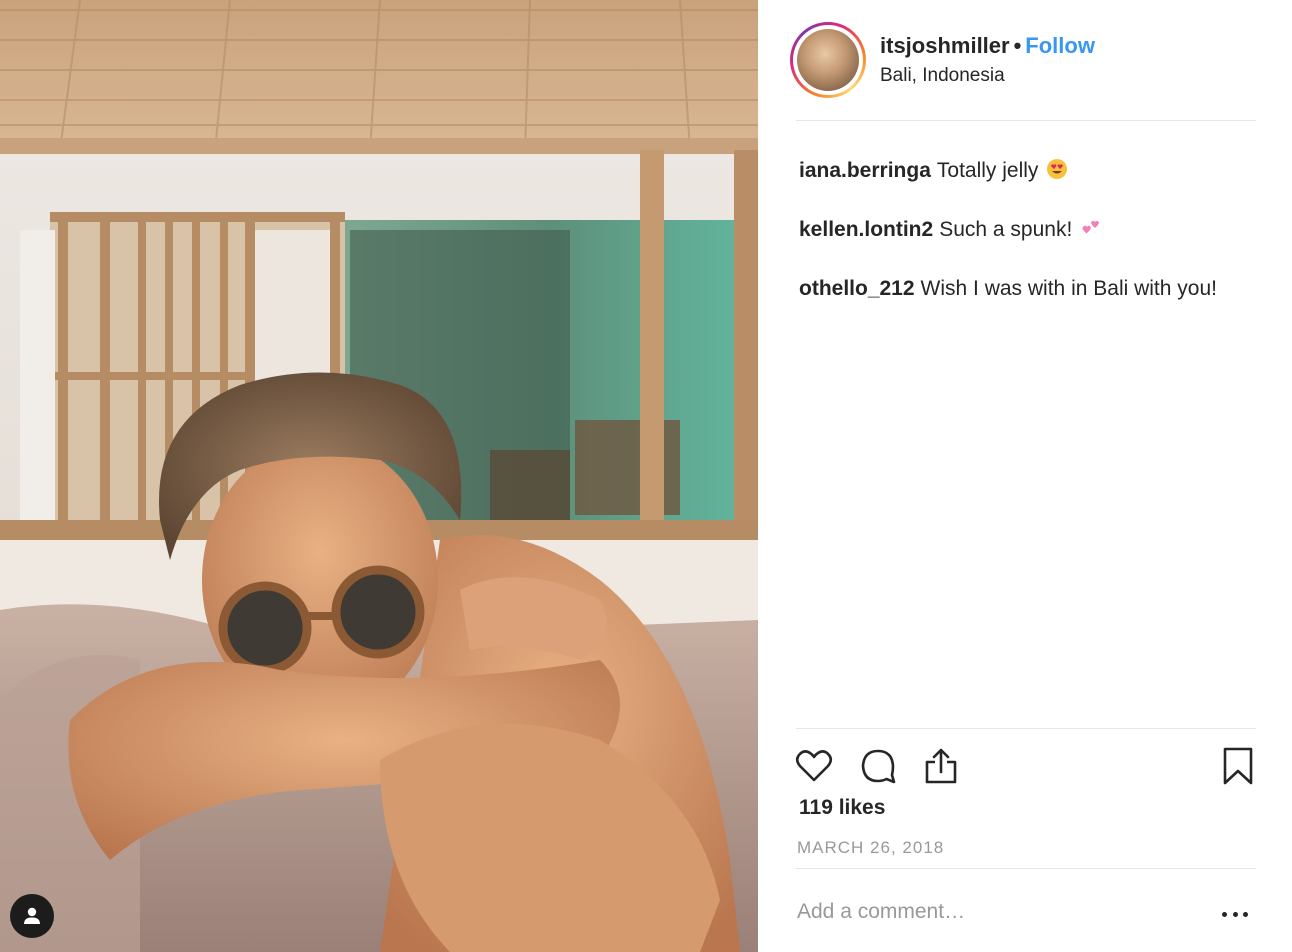 Image resolution: width=1292 pixels, height=952 pixels. What do you see at coordinates (1026, 120) in the screenshot?
I see `header-divider` at bounding box center [1026, 120].